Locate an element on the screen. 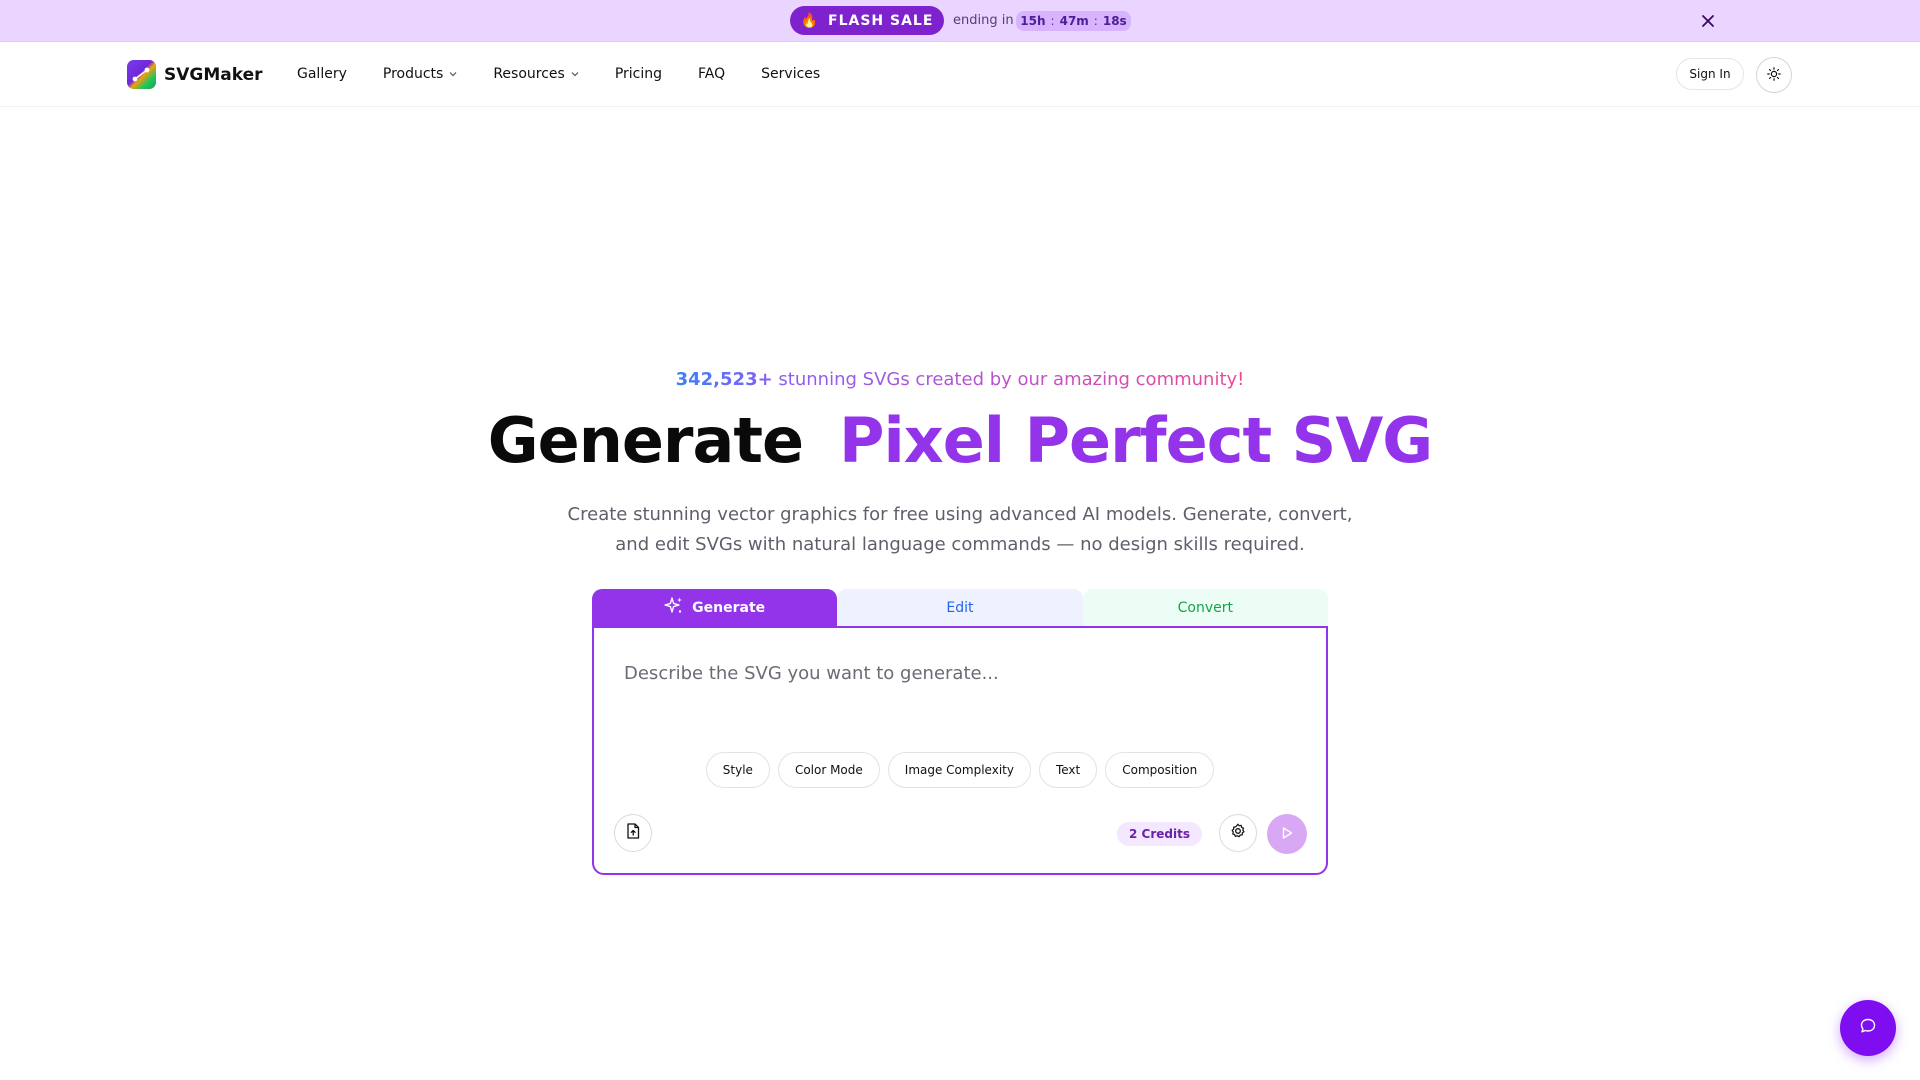 This screenshot has width=1920, height=1080. option-color-mode-button: Color Mode is located at coordinates (828, 770).